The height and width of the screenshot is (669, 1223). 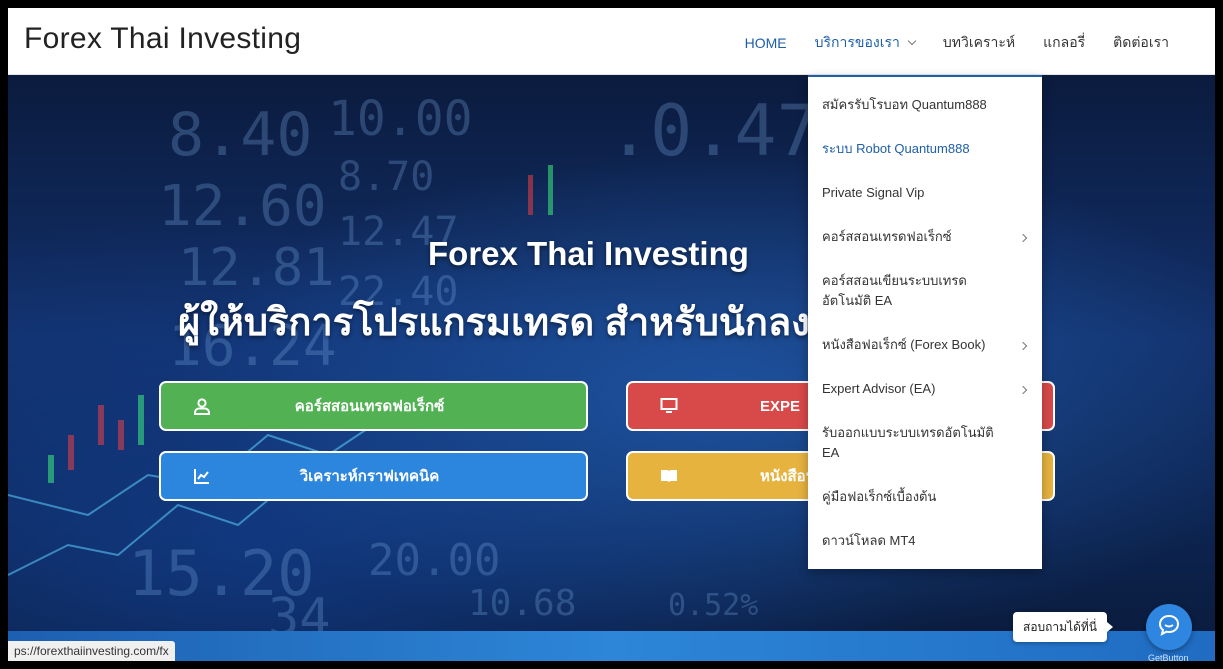 What do you see at coordinates (873, 192) in the screenshot?
I see `dropdown-item-label: Private Signal Vip` at bounding box center [873, 192].